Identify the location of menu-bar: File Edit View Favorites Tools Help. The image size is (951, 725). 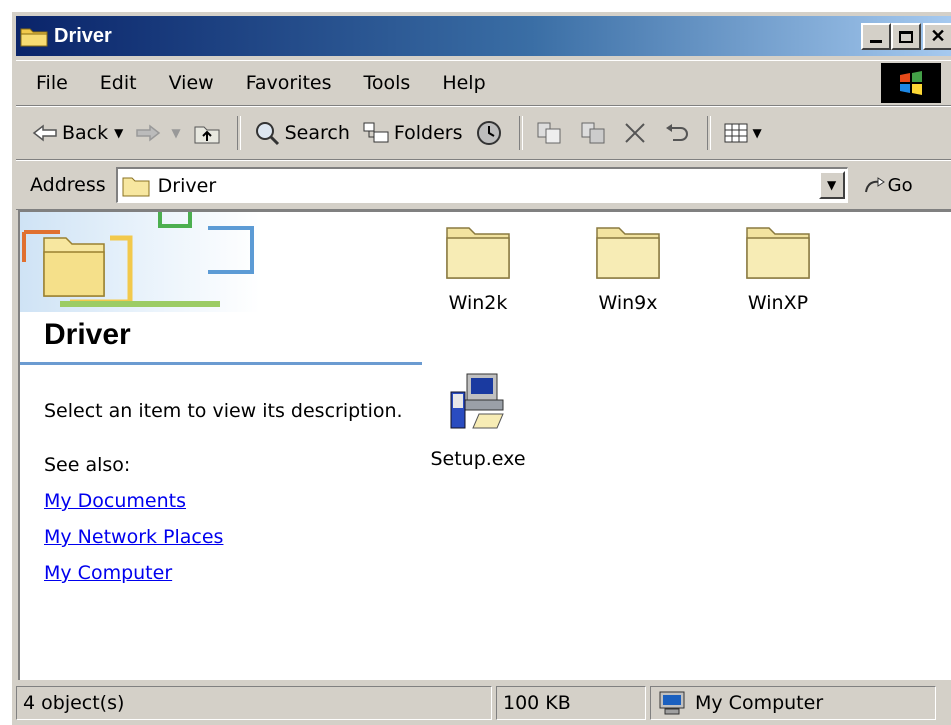
(483, 83).